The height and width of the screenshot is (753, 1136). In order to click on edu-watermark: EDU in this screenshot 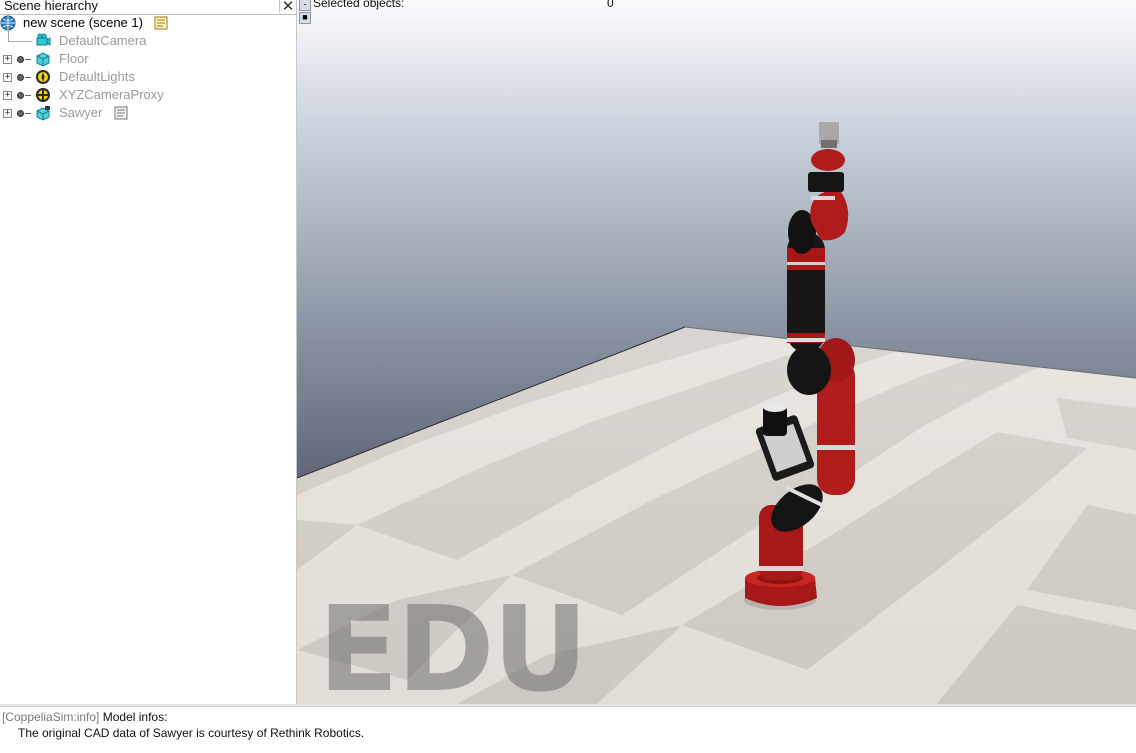, I will do `click(453, 649)`.